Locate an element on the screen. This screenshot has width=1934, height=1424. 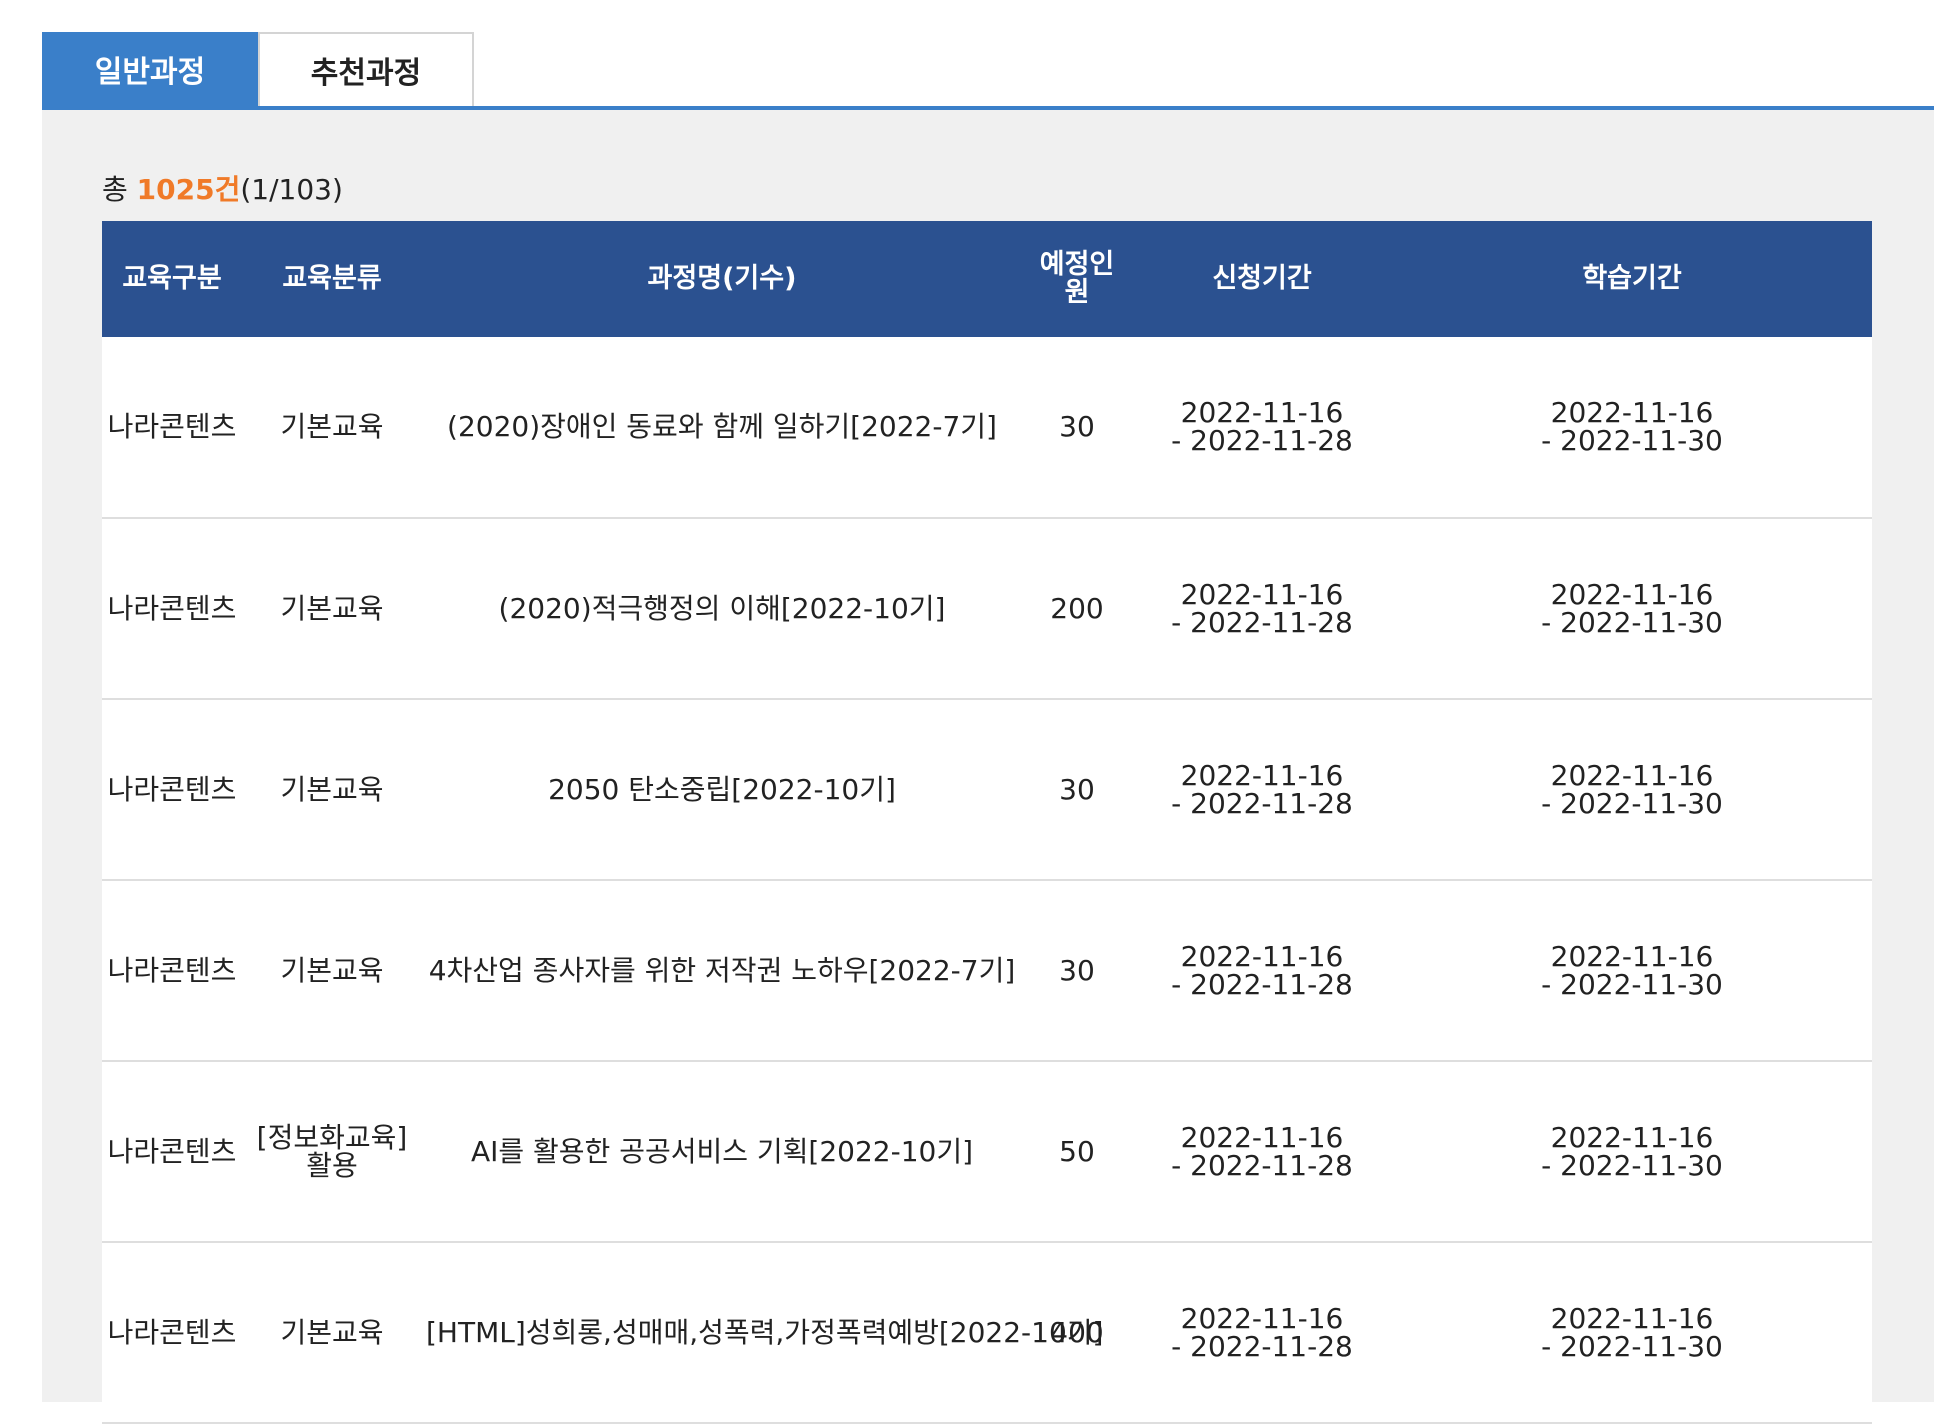
cell-capacity: 50 is located at coordinates (1077, 1151).